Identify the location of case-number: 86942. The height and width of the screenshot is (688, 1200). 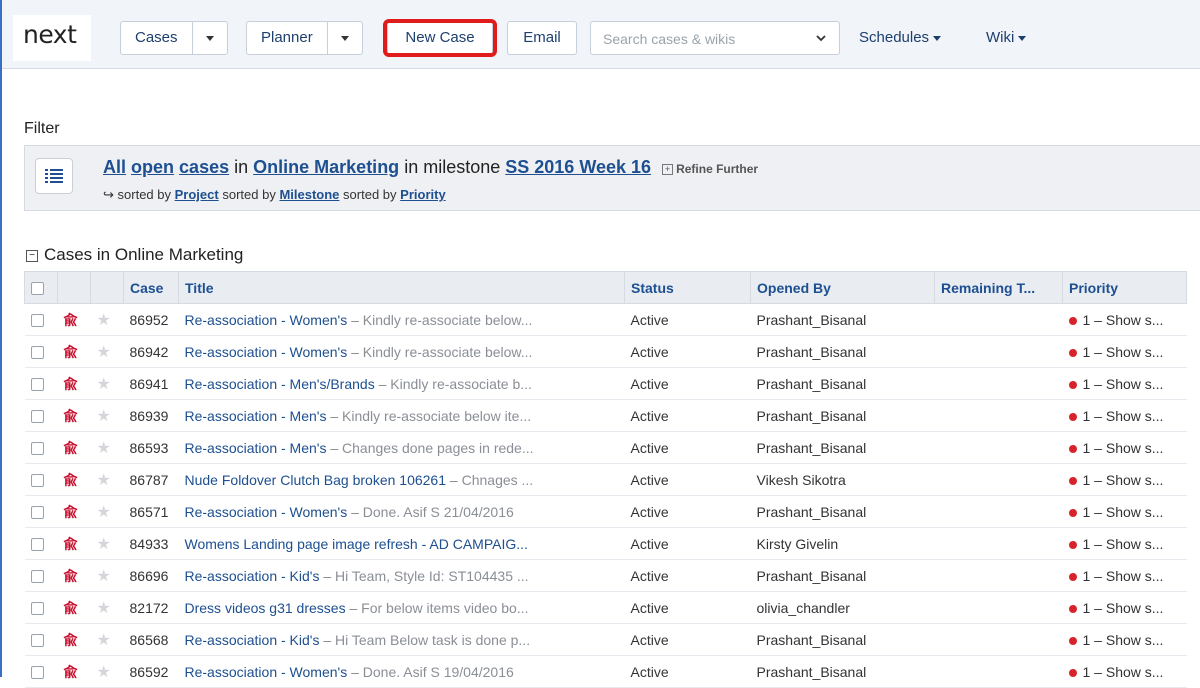
(151, 351).